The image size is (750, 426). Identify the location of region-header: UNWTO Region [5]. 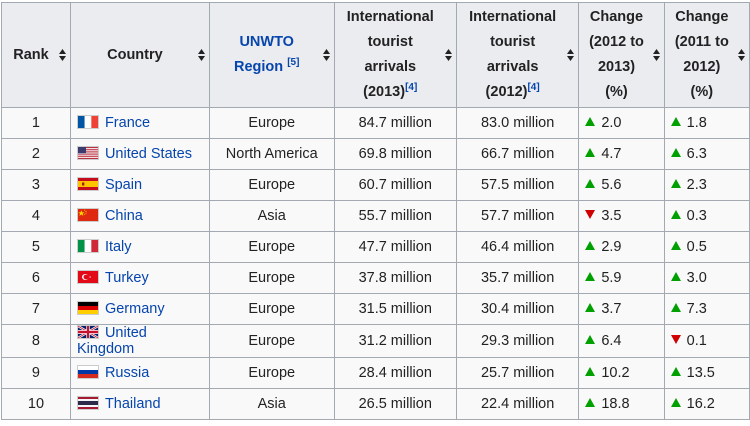
(271, 55).